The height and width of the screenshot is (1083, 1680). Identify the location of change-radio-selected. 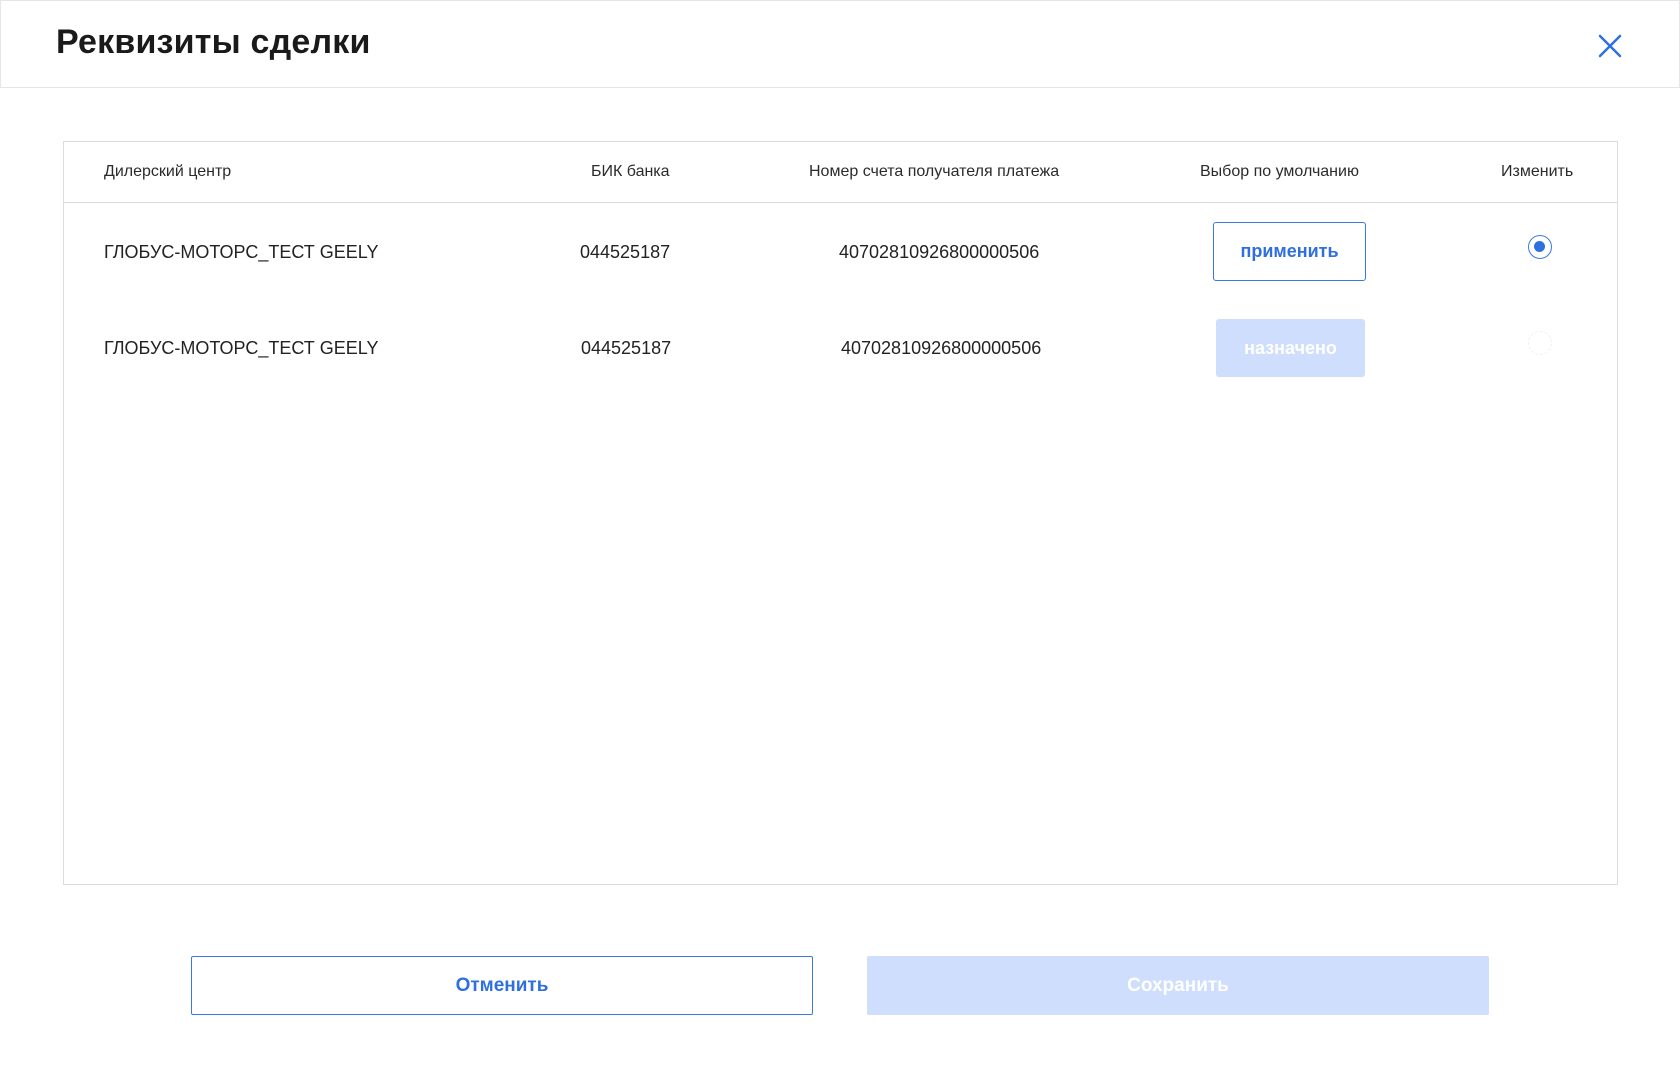
(1540, 247).